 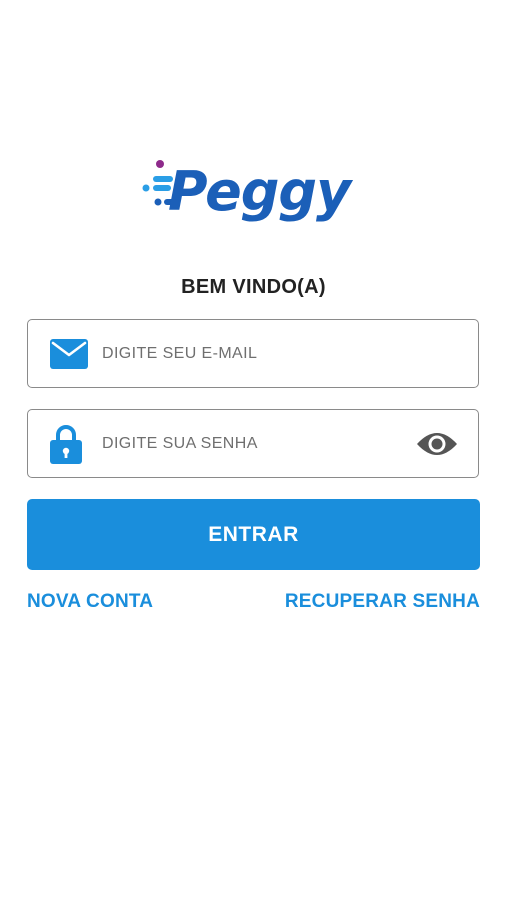 I want to click on peggy-logo: Peggy, so click(x=255, y=196).